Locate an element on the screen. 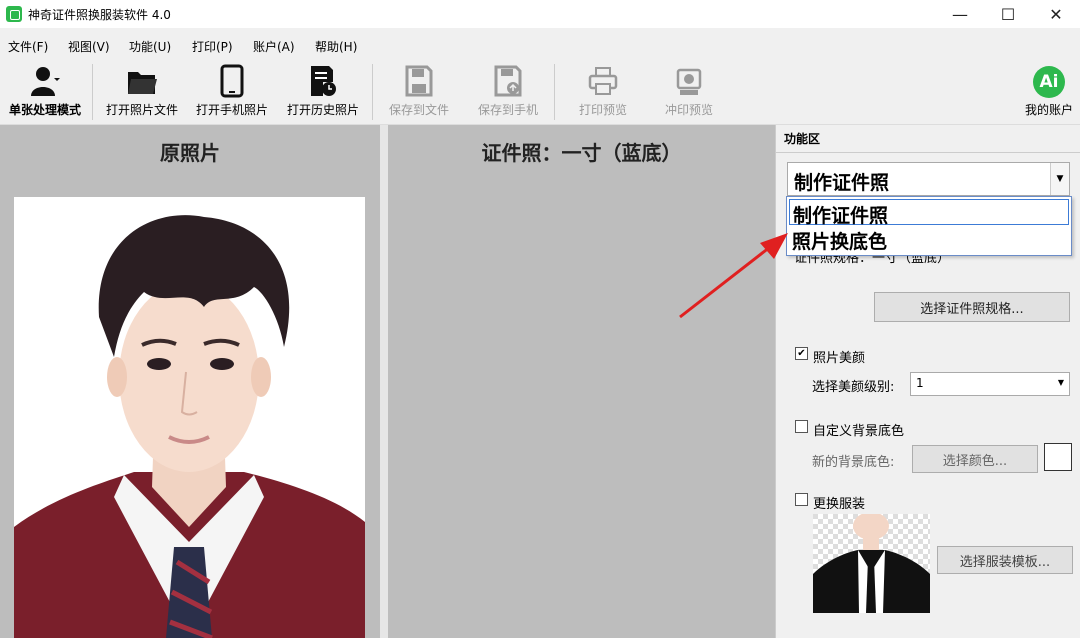 This screenshot has height=638, width=1080. panel-splitter is located at coordinates (384, 381).